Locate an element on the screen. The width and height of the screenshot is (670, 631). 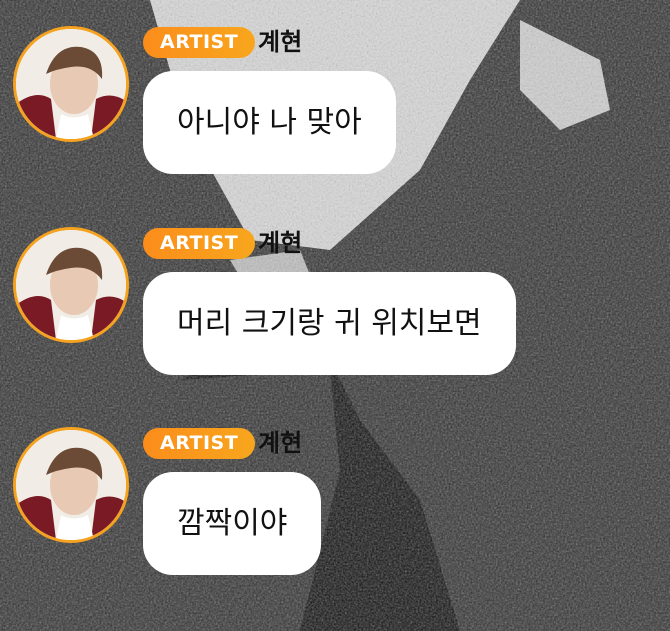
message-bubble: 머리 크기랑 귀 위치보면 is located at coordinates (329, 323).